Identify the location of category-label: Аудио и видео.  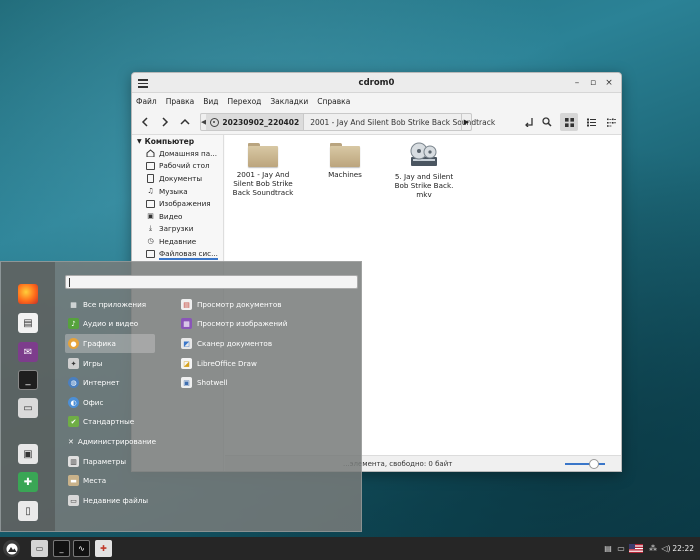
(111, 323).